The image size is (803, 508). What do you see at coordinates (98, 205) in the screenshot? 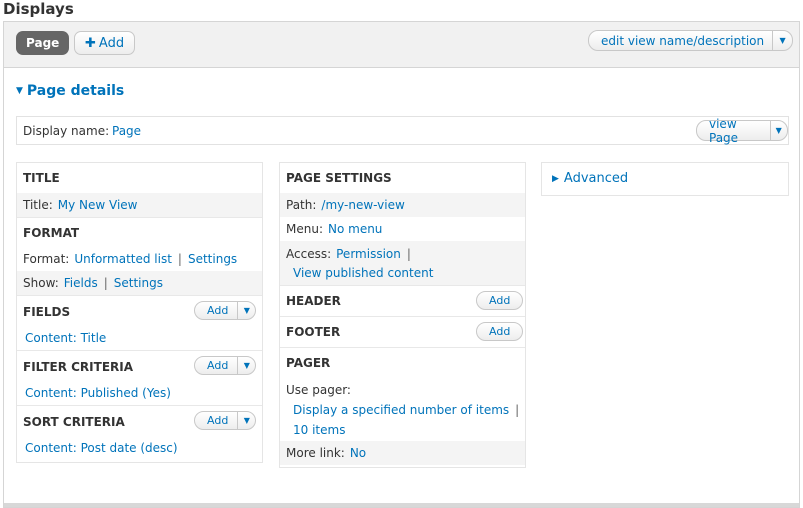
I see `title-value-link: My New View` at bounding box center [98, 205].